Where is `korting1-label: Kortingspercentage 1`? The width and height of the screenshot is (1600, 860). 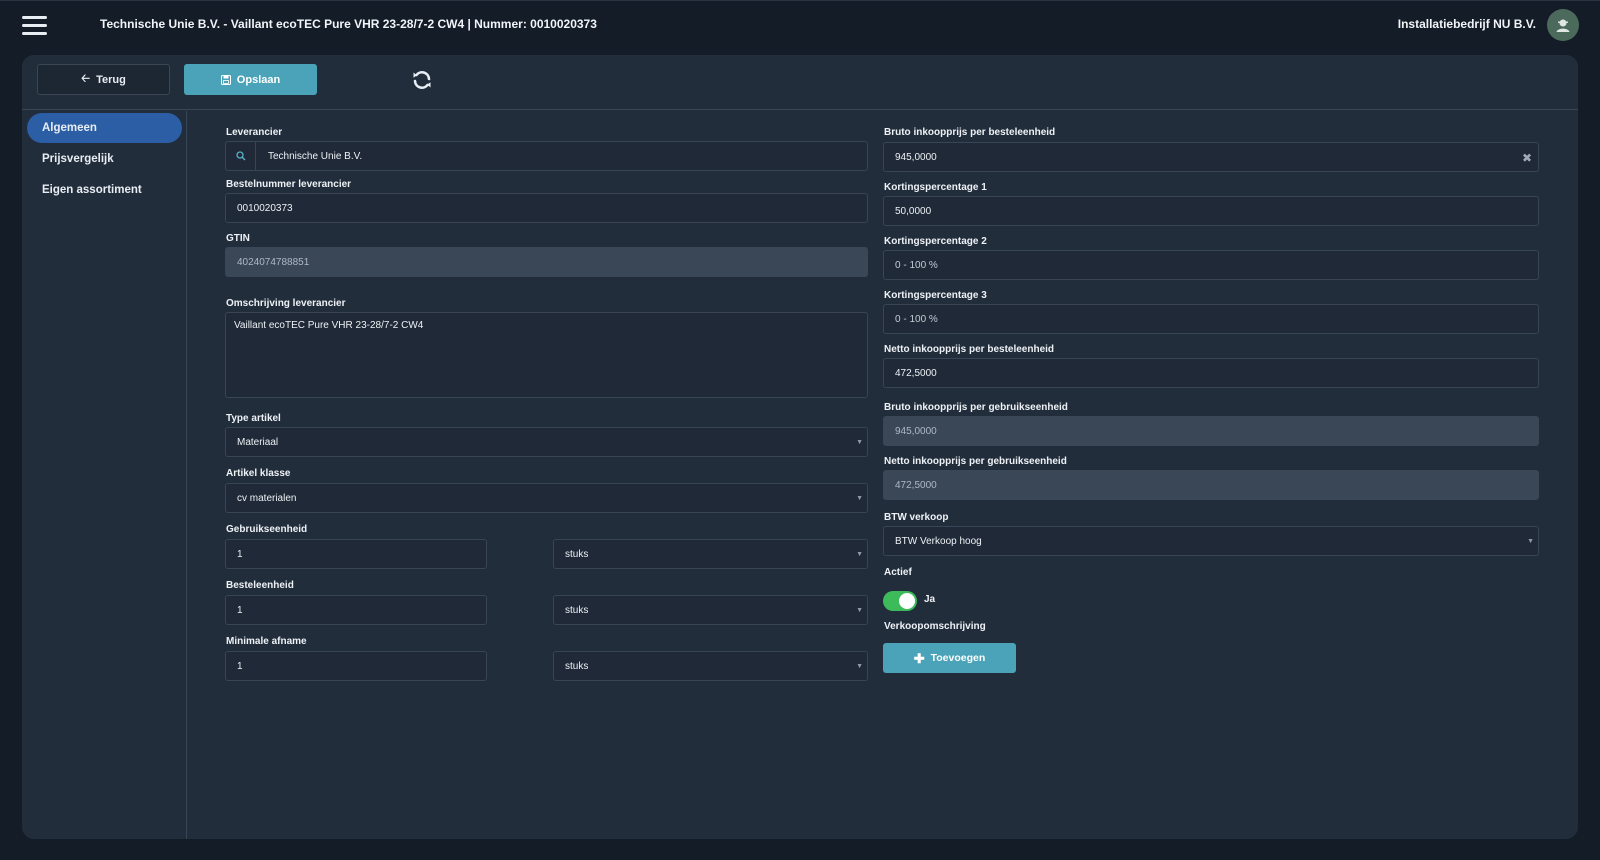 korting1-label: Kortingspercentage 1 is located at coordinates (935, 187).